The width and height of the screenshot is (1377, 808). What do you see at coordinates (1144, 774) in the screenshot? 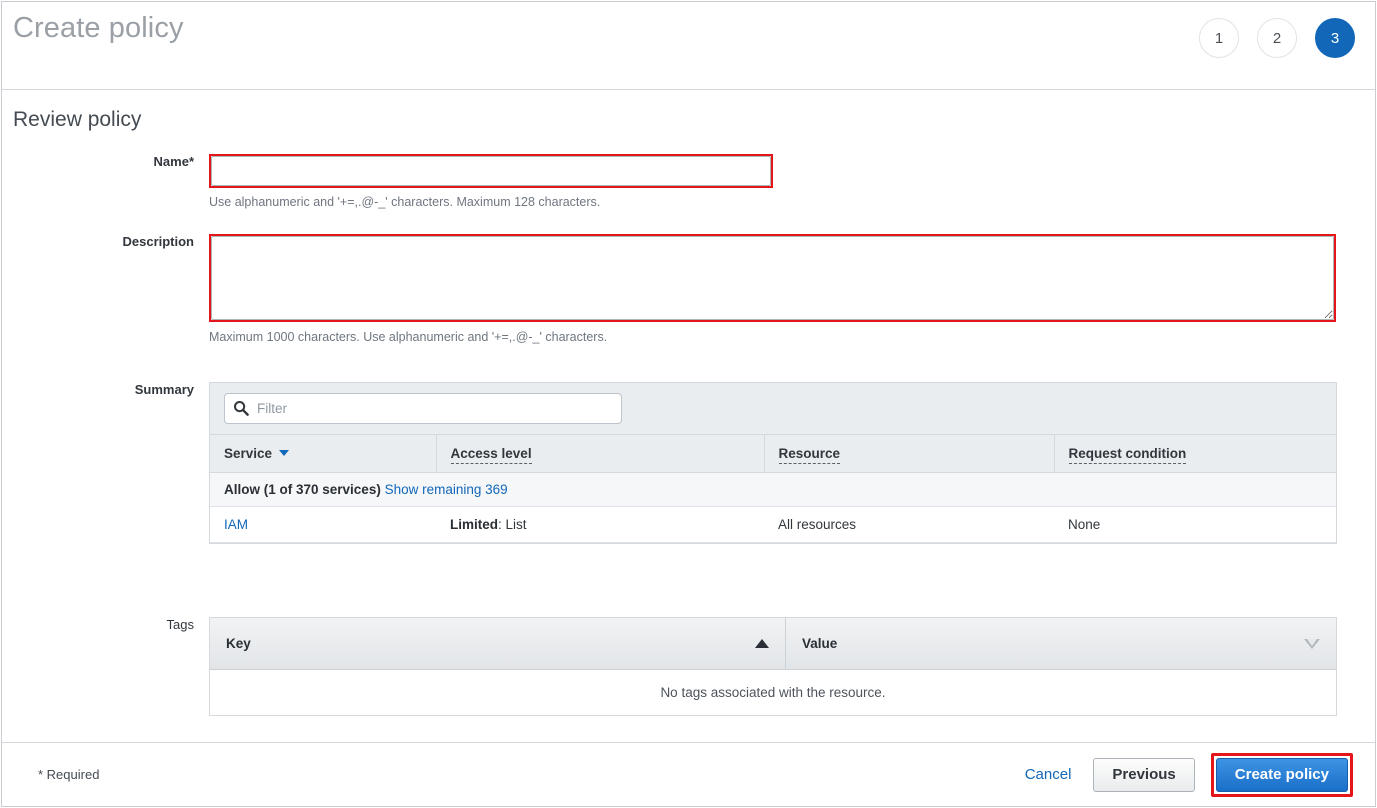
I see `previous-button: Previous` at bounding box center [1144, 774].